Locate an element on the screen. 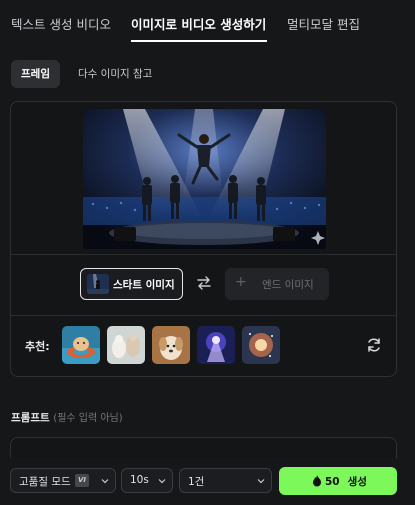 Image resolution: width=415 pixels, height=505 pixels. generate-label-group: 50 생성 is located at coordinates (350, 481).